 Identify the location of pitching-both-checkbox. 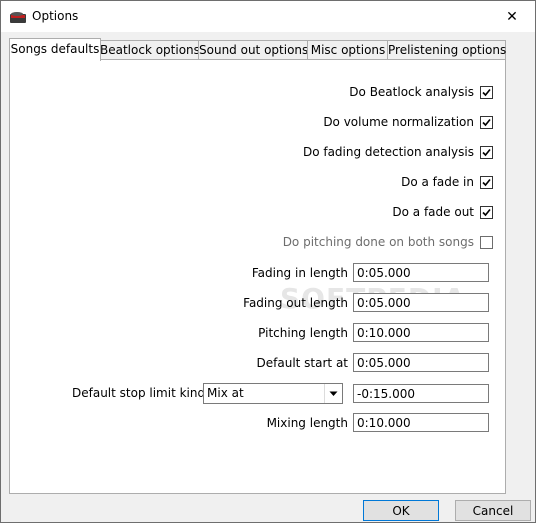
(486, 242).